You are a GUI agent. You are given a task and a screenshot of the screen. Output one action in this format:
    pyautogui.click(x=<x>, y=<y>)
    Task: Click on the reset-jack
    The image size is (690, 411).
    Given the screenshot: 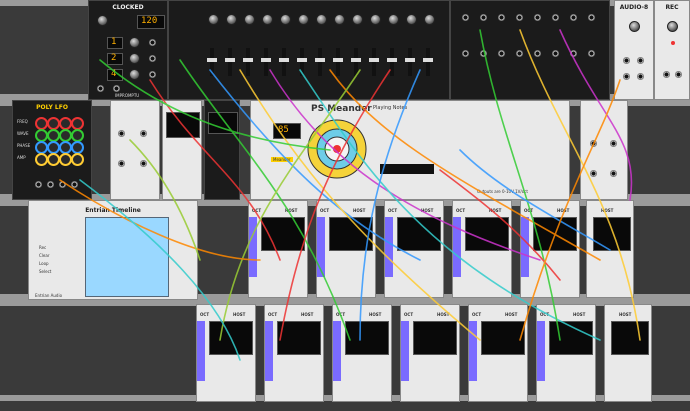 What is the action you would take?
    pyautogui.click(x=100, y=88)
    